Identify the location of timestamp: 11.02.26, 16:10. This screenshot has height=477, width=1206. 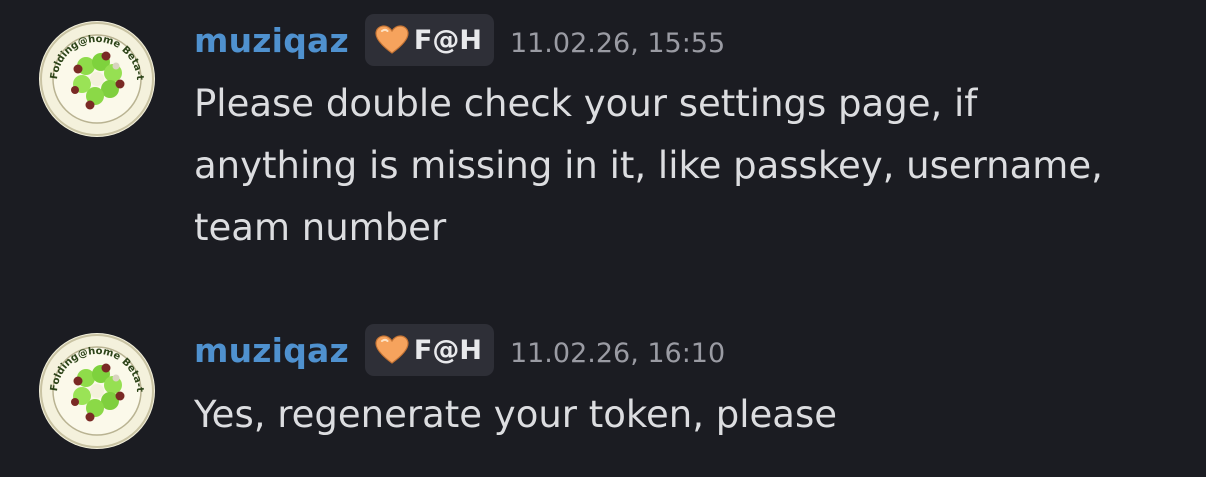
(617, 353).